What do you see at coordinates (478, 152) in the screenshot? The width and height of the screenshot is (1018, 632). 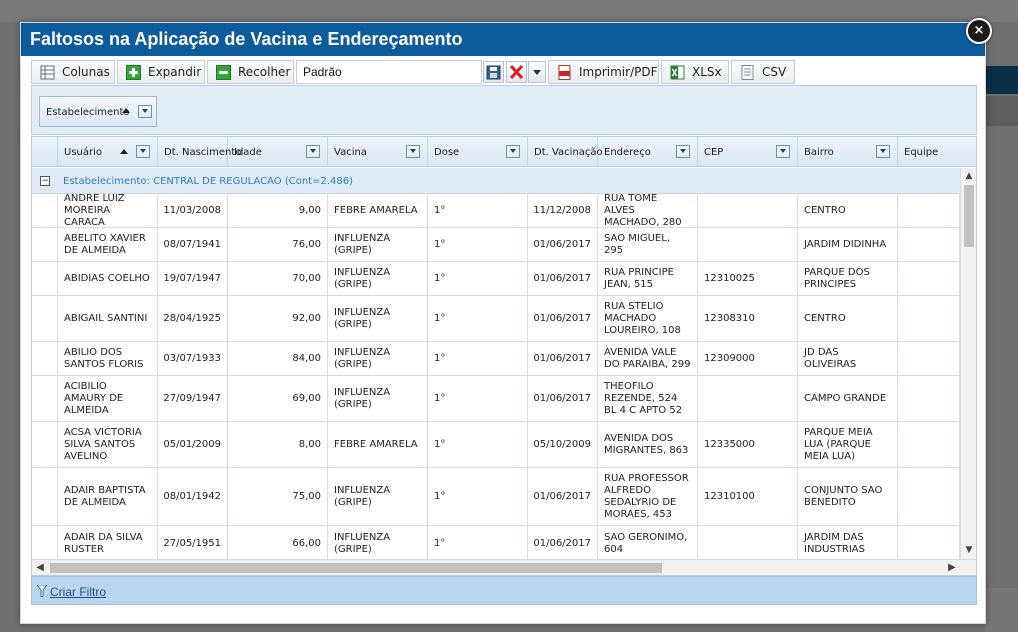 I see `header-dose: Dose` at bounding box center [478, 152].